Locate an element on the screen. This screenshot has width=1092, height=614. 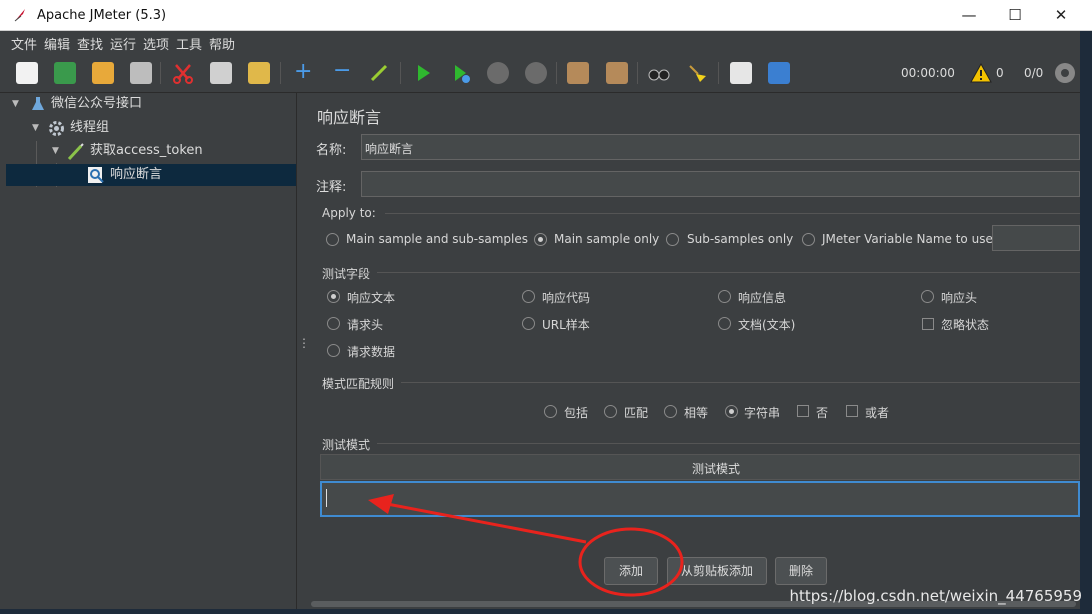
watermark-text: https://blog.csdn.net/weixin_44765959 is located at coordinates (935, 596).